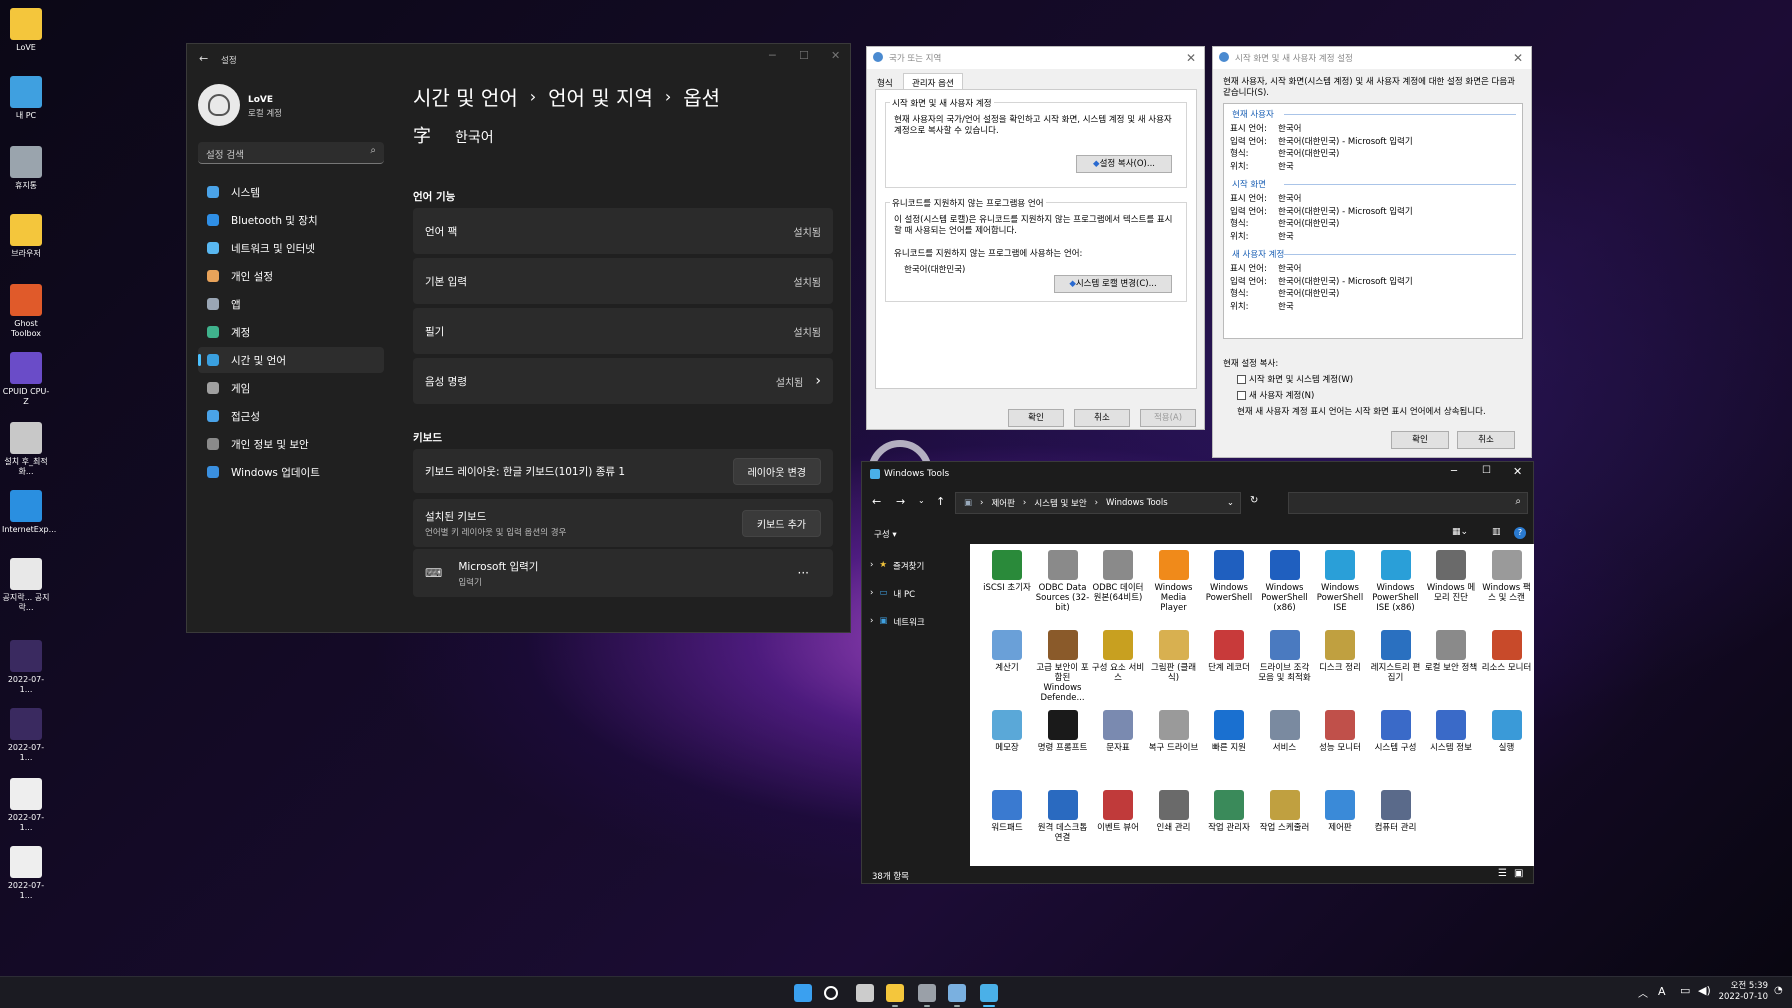 Image resolution: width=1792 pixels, height=1008 pixels. Describe the element at coordinates (1118, 656) in the screenshot. I see `tool-item: 구성 요소 서비스` at that location.